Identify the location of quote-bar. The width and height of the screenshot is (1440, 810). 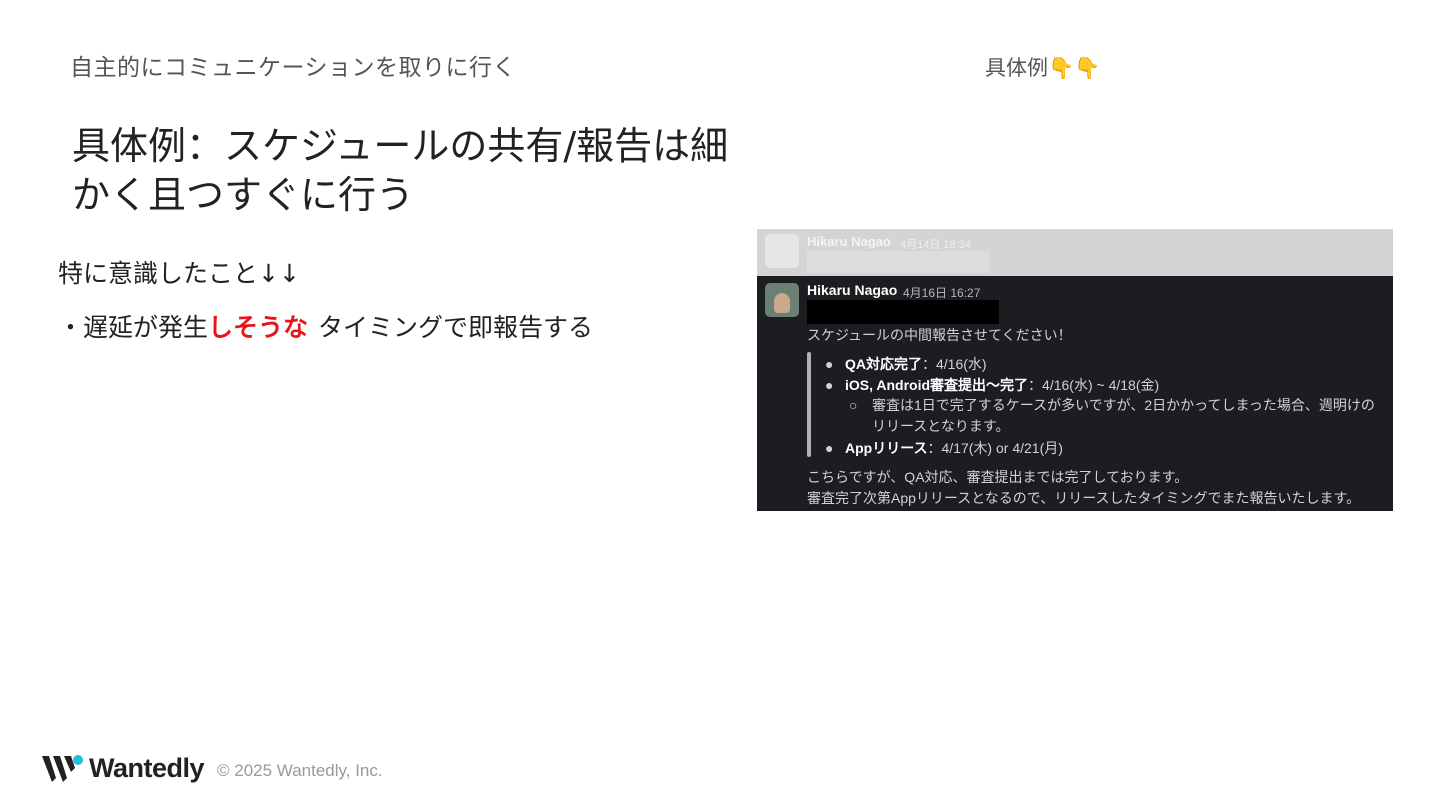
(809, 404).